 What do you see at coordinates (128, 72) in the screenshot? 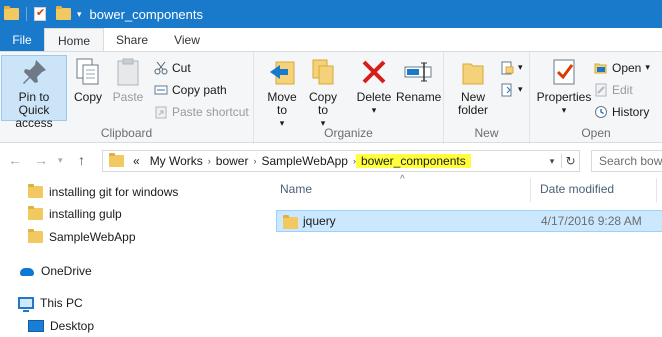
I see `paste-icon` at bounding box center [128, 72].